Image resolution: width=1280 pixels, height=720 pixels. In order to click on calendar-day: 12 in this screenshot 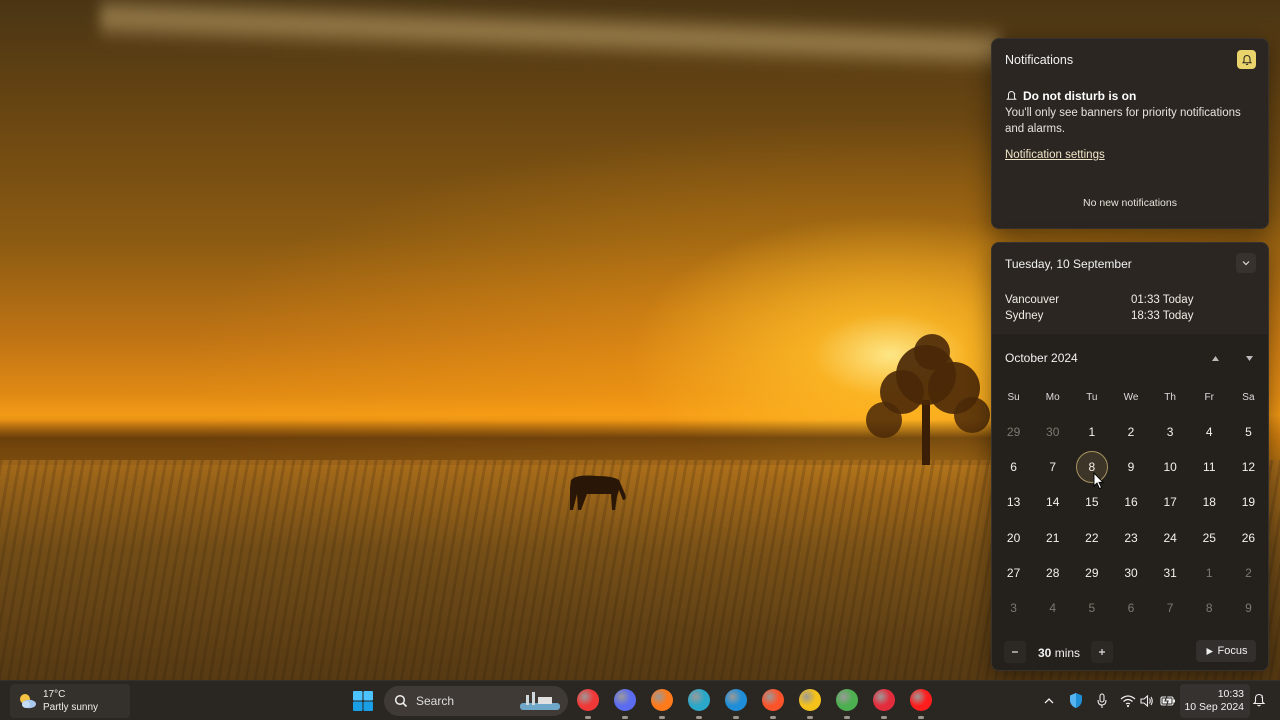, I will do `click(1248, 466)`.